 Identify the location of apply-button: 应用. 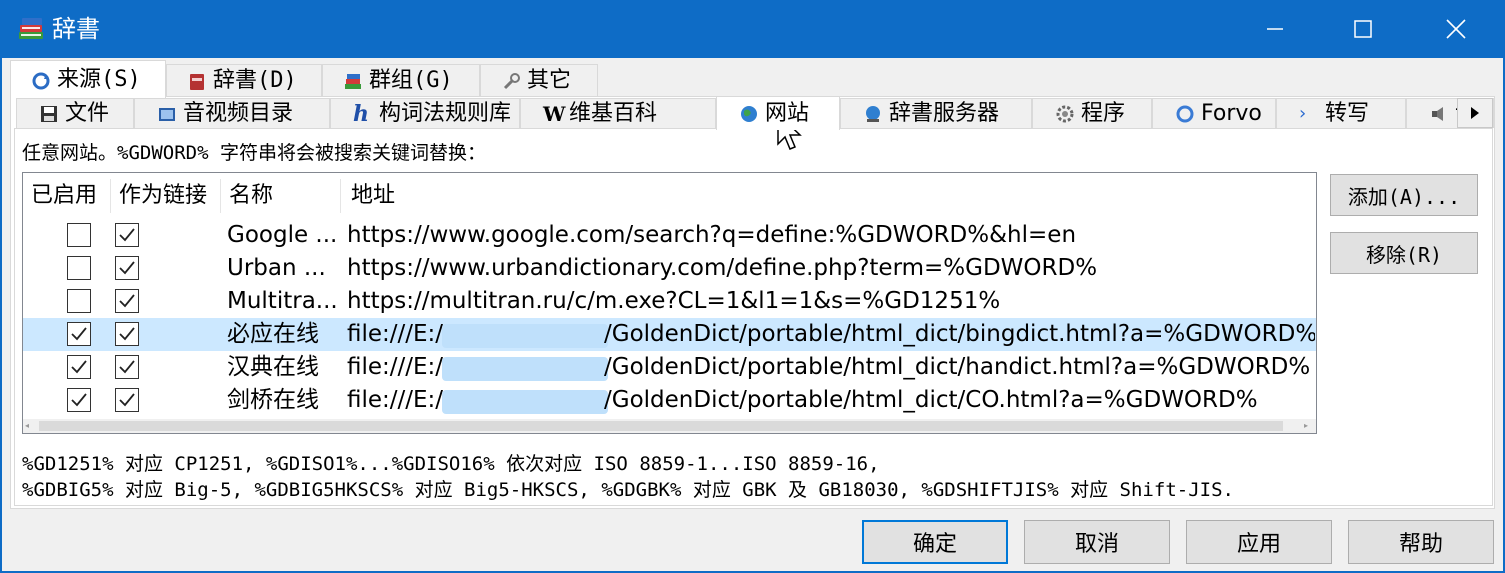
(1259, 542).